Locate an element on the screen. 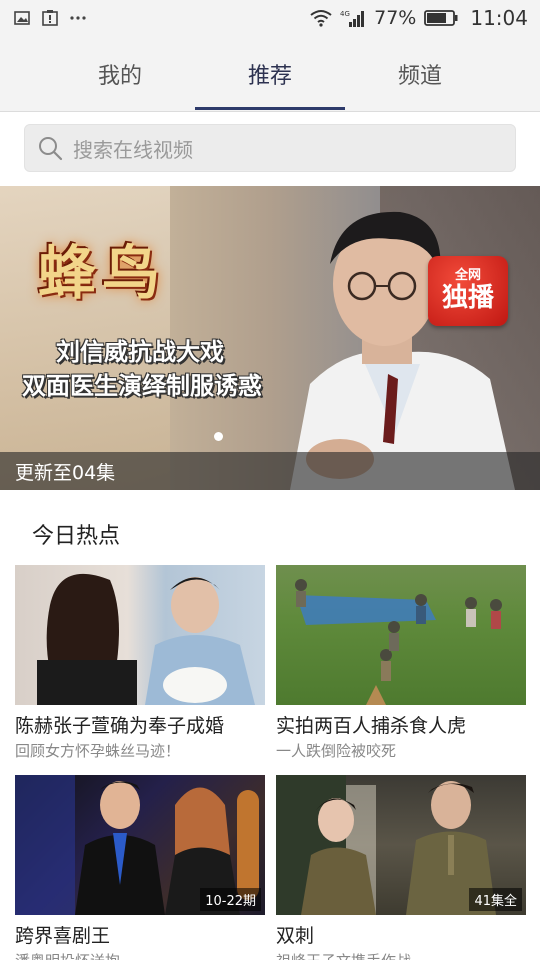 The width and height of the screenshot is (540, 960). exclusive-badge-main: 独播 is located at coordinates (467, 298).